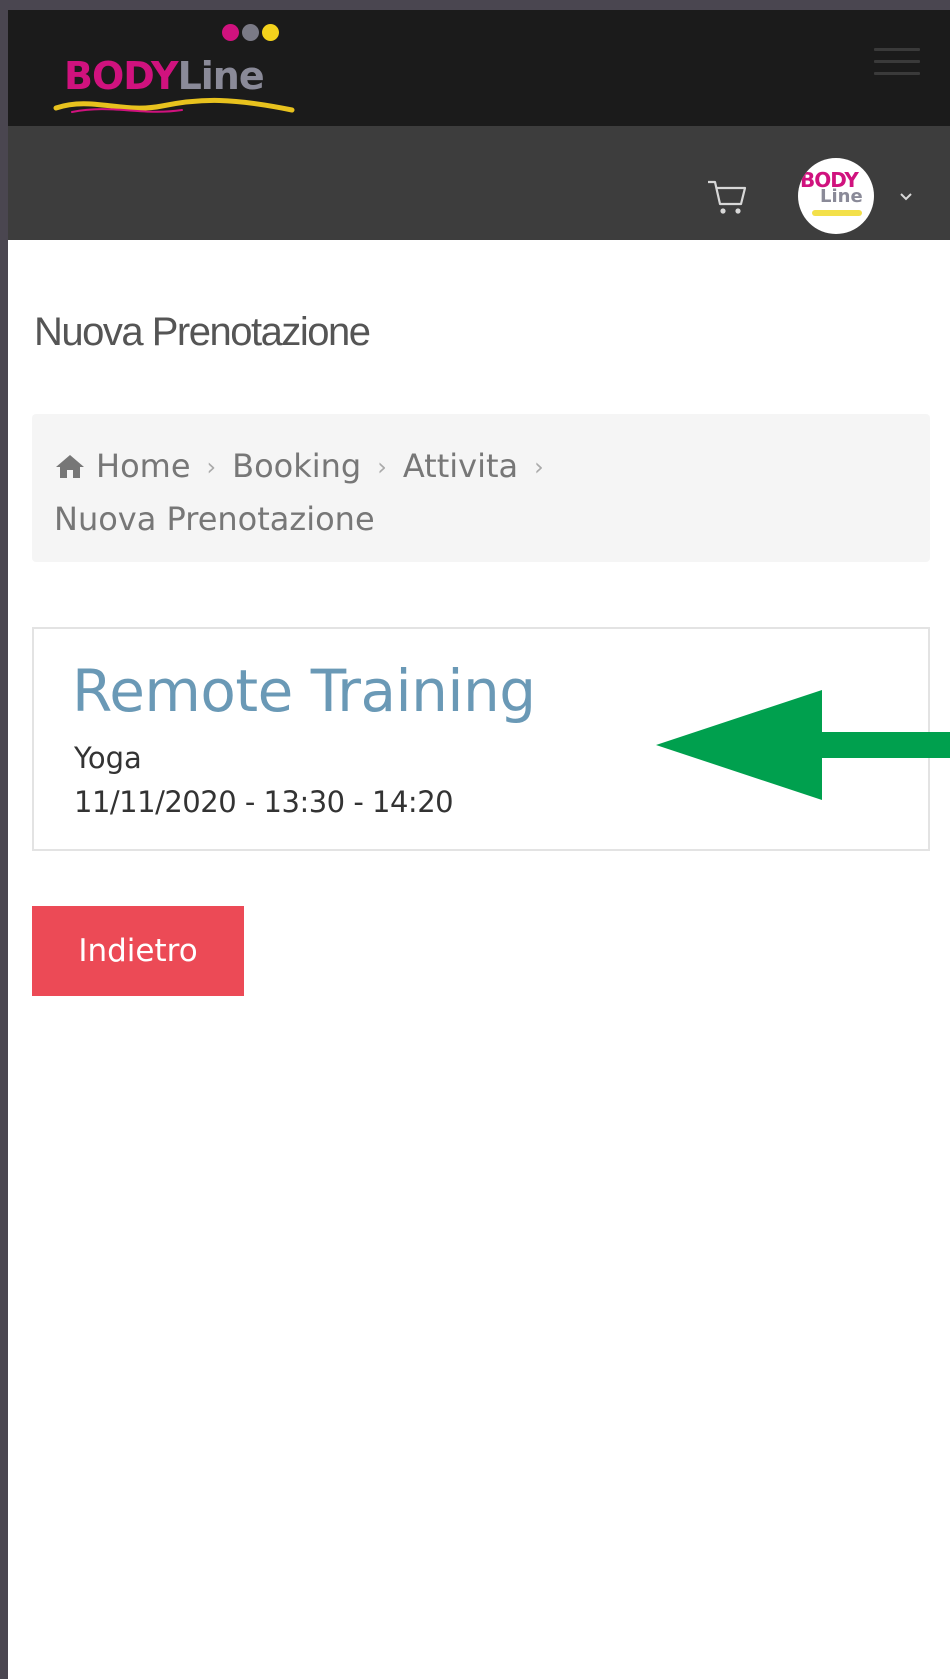 Image resolution: width=950 pixels, height=1679 pixels. What do you see at coordinates (138, 951) in the screenshot?
I see `back-button: Indietro` at bounding box center [138, 951].